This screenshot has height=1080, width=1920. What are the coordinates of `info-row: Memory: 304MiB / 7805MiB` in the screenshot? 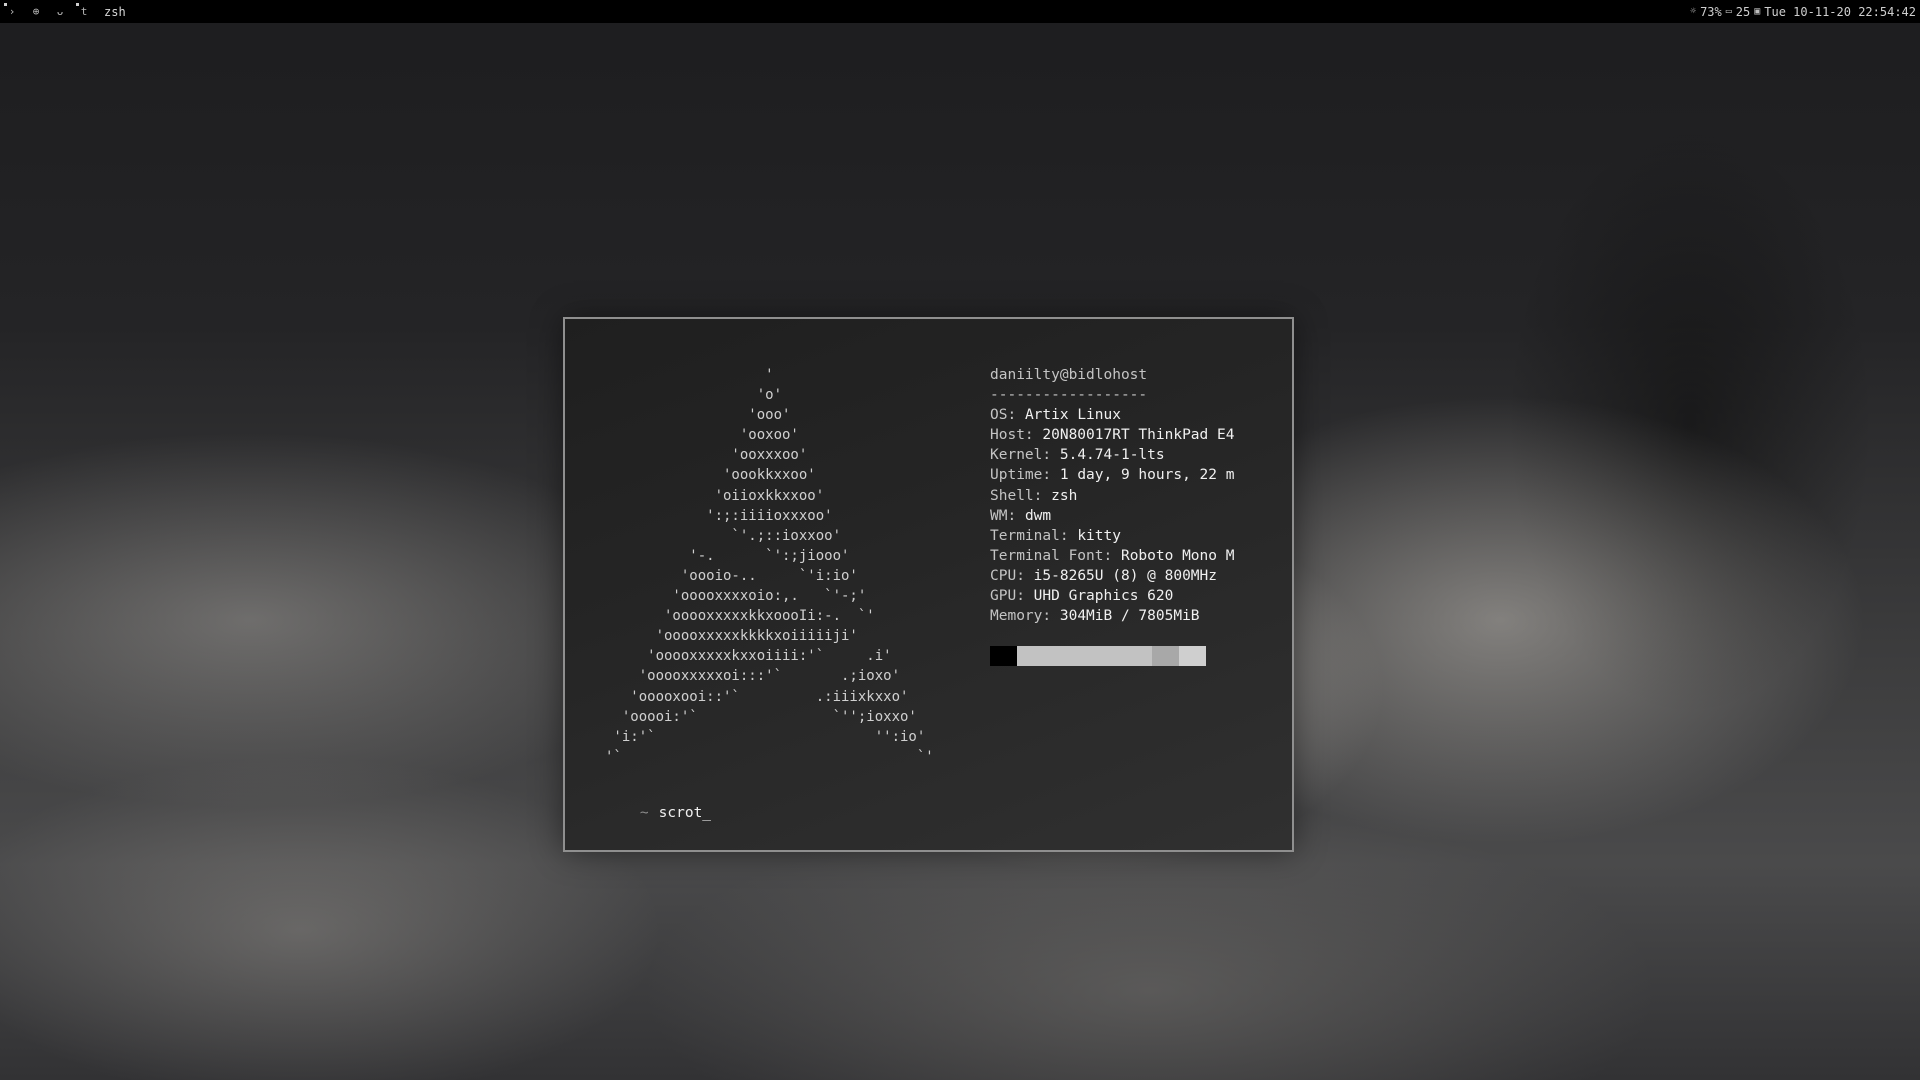 It's located at (1095, 616).